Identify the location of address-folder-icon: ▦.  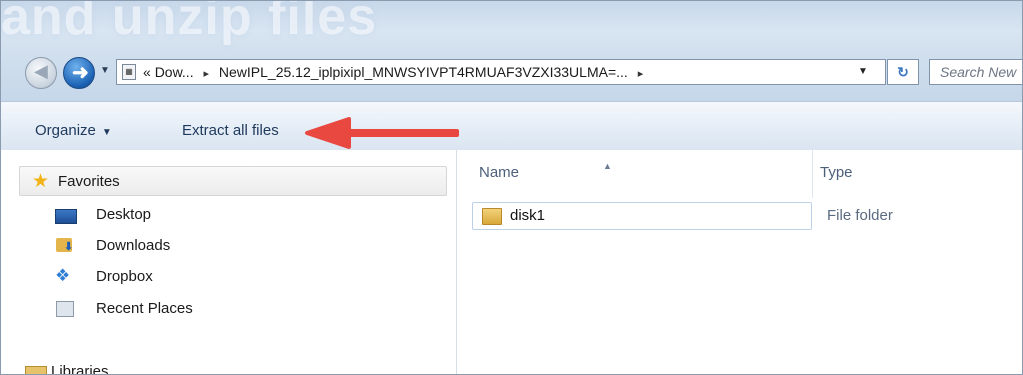
(129, 72).